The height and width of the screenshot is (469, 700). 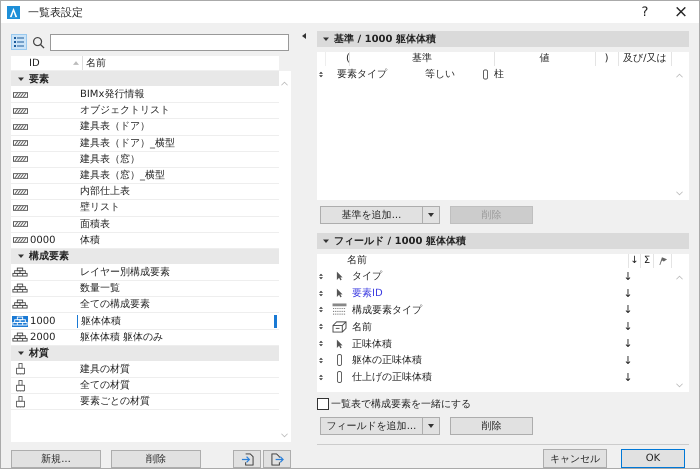 I want to click on cancel-button: キャンセル, so click(x=575, y=458).